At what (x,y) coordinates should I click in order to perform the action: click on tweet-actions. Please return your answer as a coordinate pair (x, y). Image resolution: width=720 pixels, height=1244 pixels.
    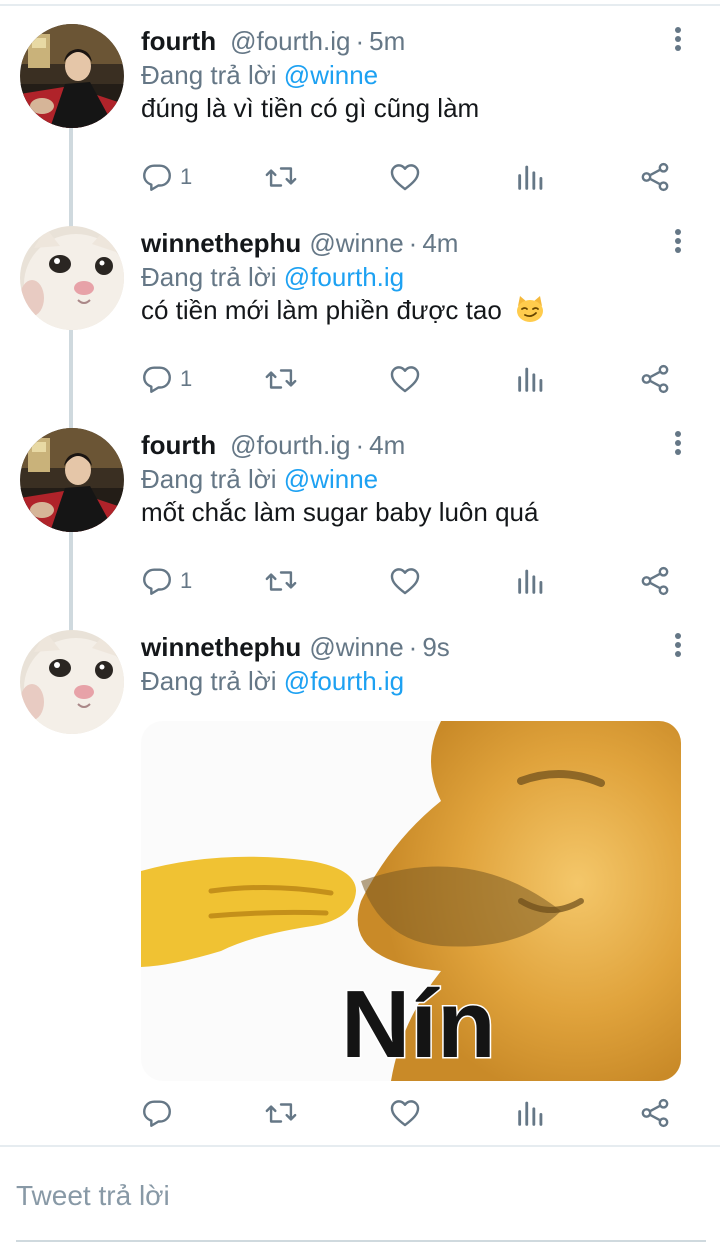
    Looking at the image, I should click on (360, 1113).